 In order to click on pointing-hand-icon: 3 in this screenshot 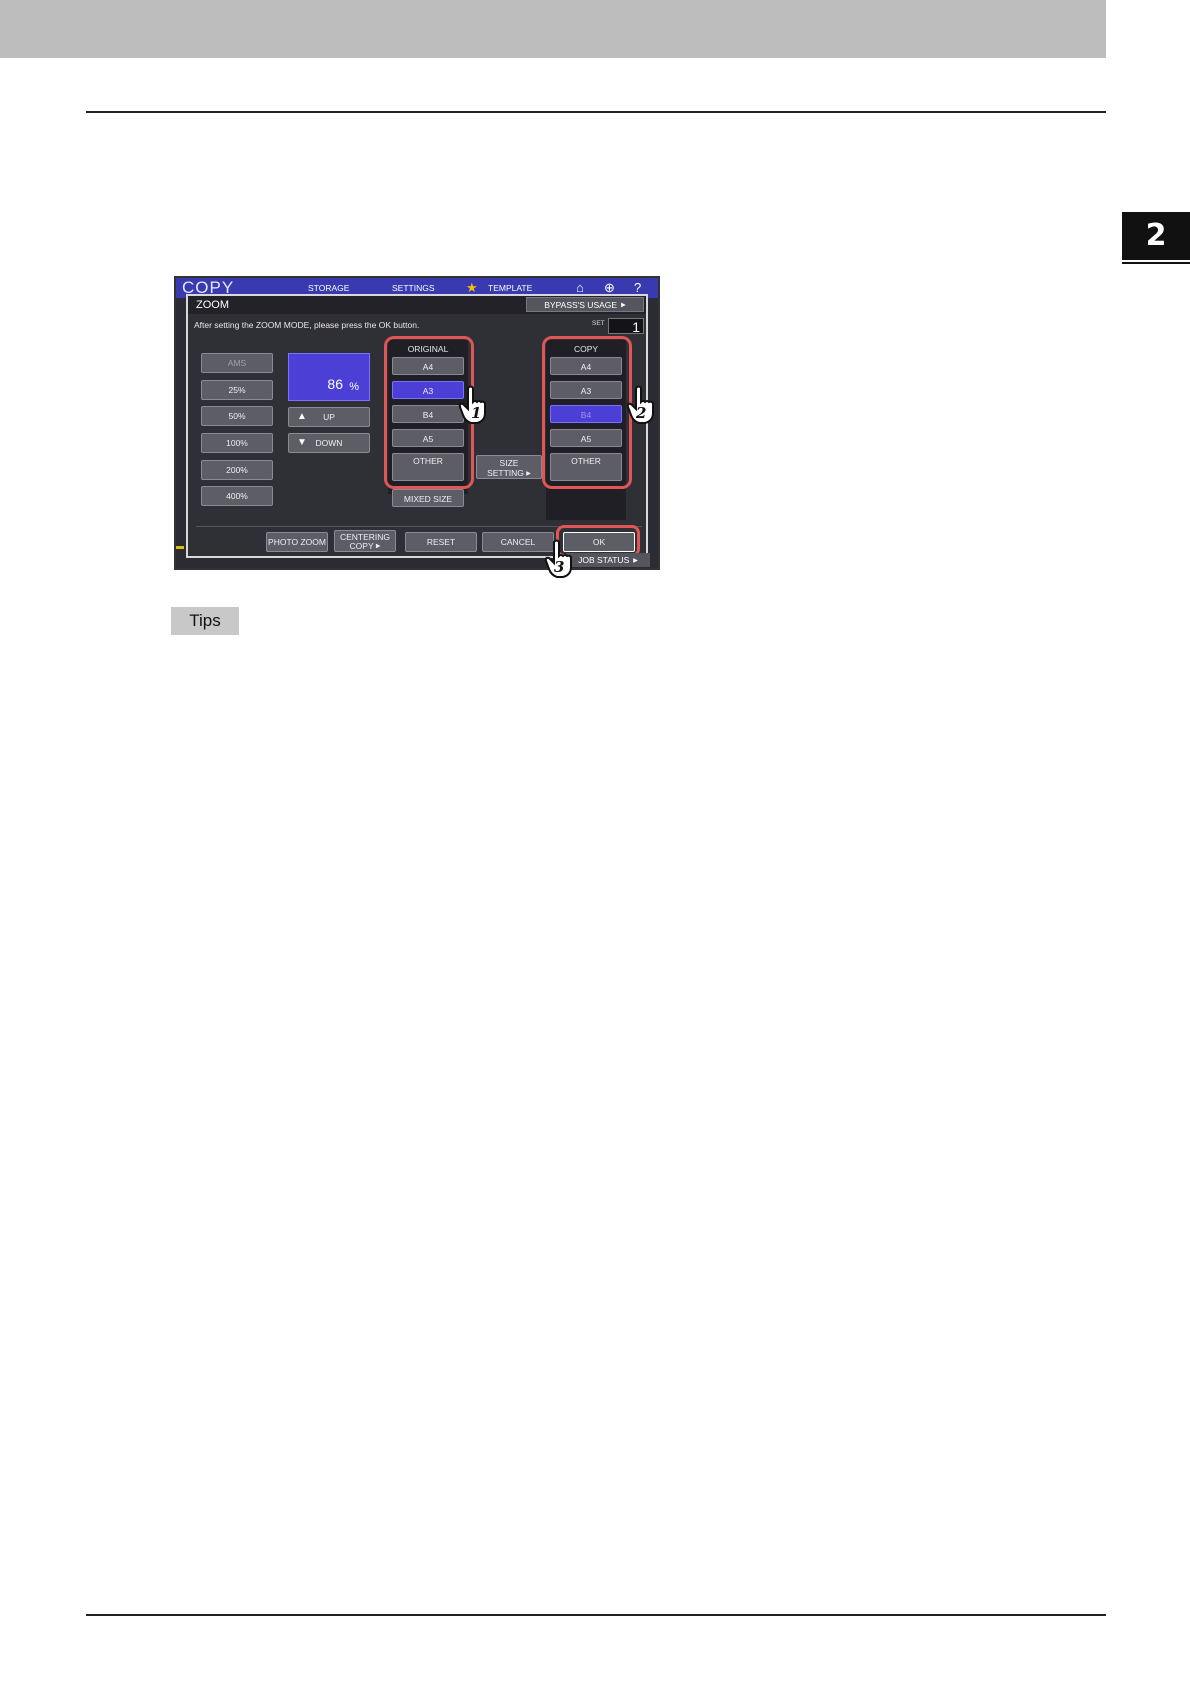, I will do `click(558, 558)`.